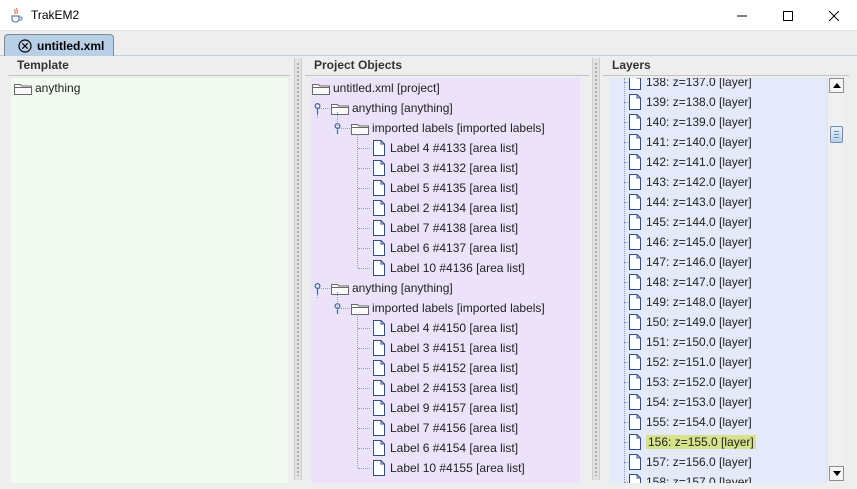  Describe the element at coordinates (699, 162) in the screenshot. I see `layer-item-label: 142: z=141.0 [layer]` at that location.